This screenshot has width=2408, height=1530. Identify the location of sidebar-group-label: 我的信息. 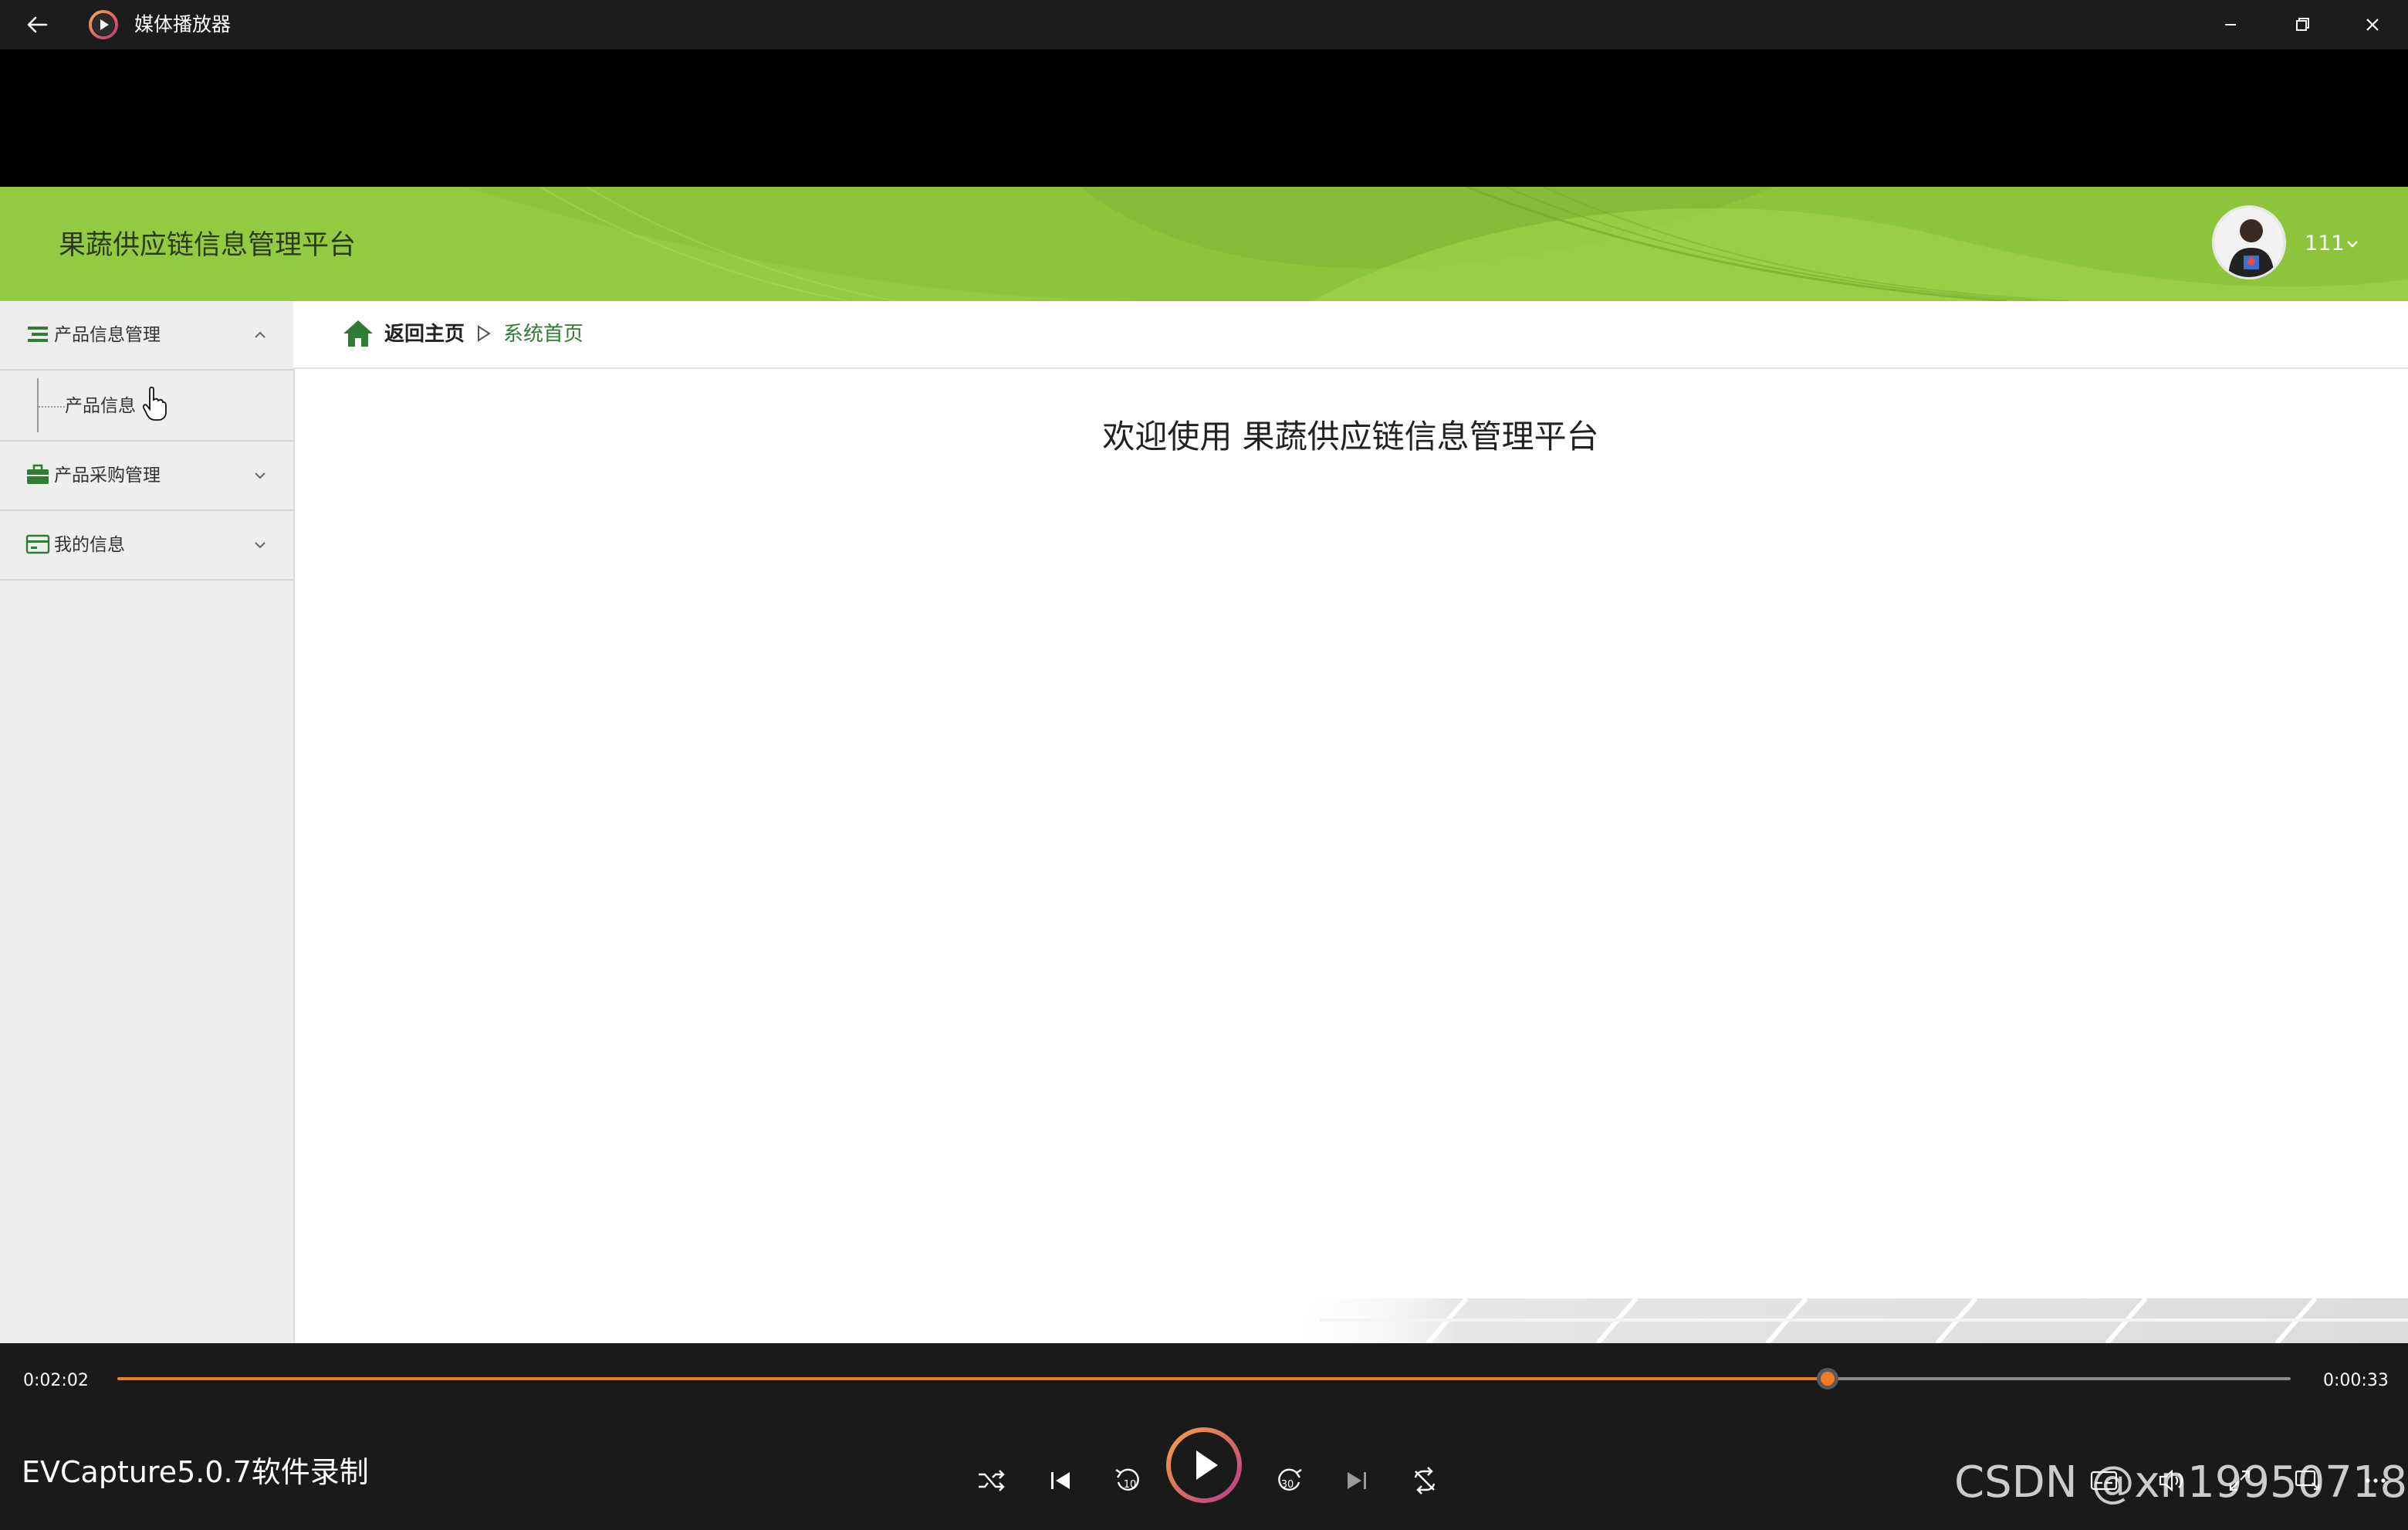
(90, 545).